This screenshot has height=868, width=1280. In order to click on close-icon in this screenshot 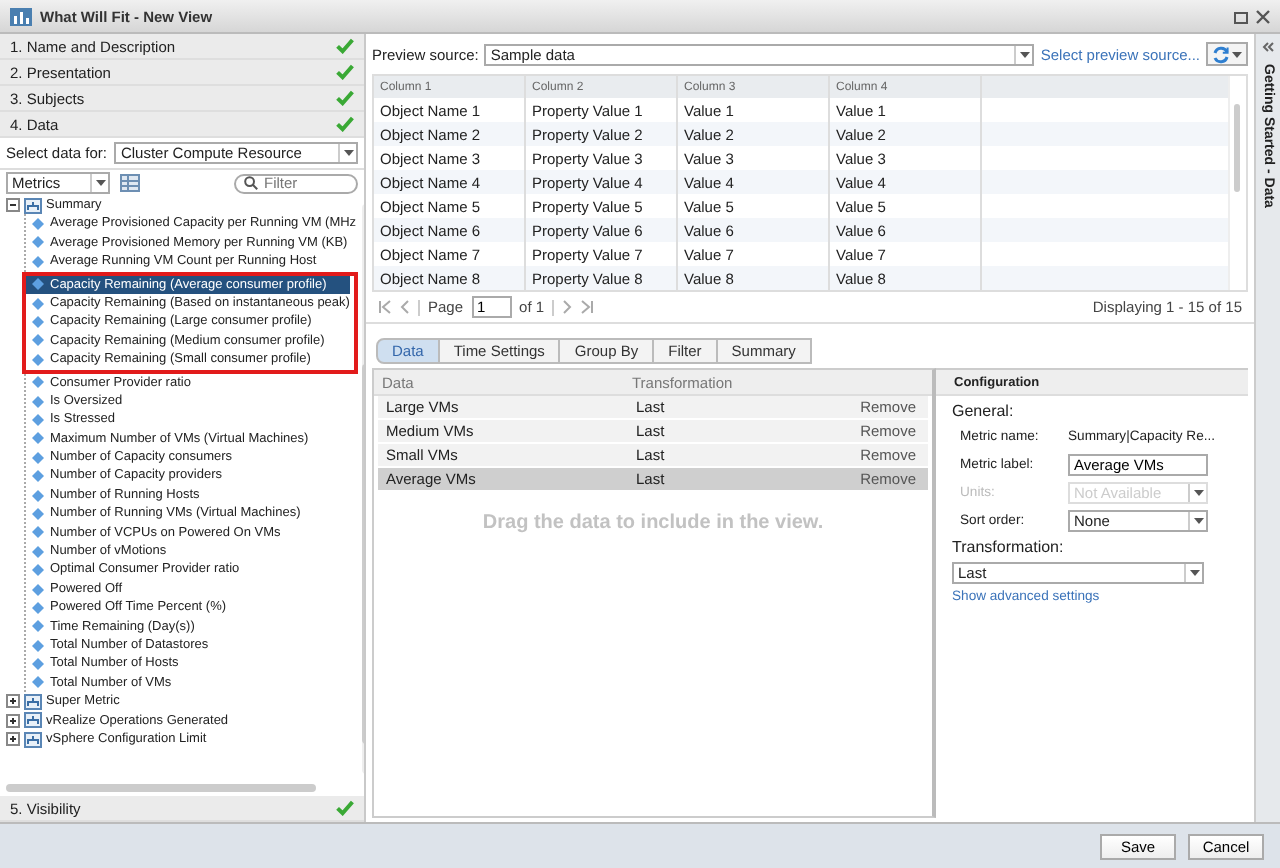, I will do `click(1263, 16)`.